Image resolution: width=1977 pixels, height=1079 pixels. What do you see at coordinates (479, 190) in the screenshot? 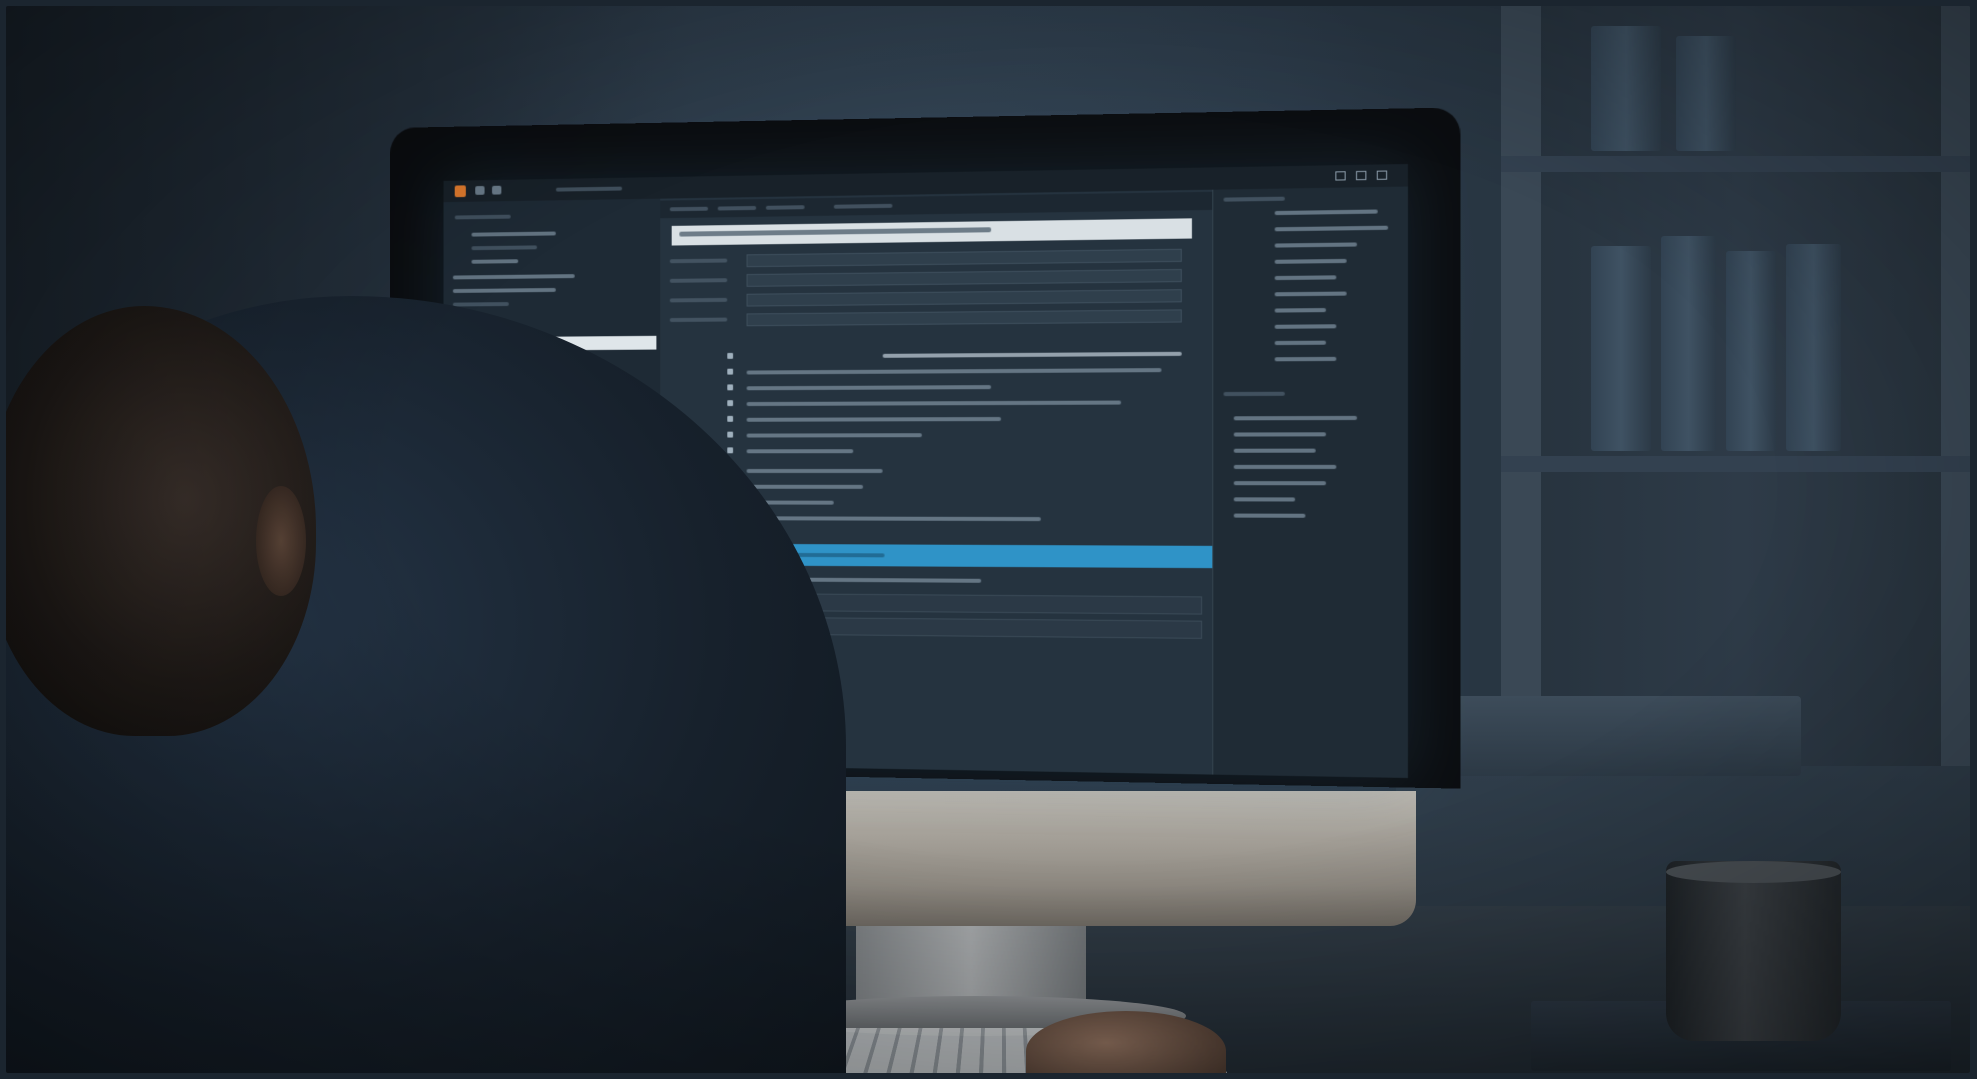
I see `folder-icon` at bounding box center [479, 190].